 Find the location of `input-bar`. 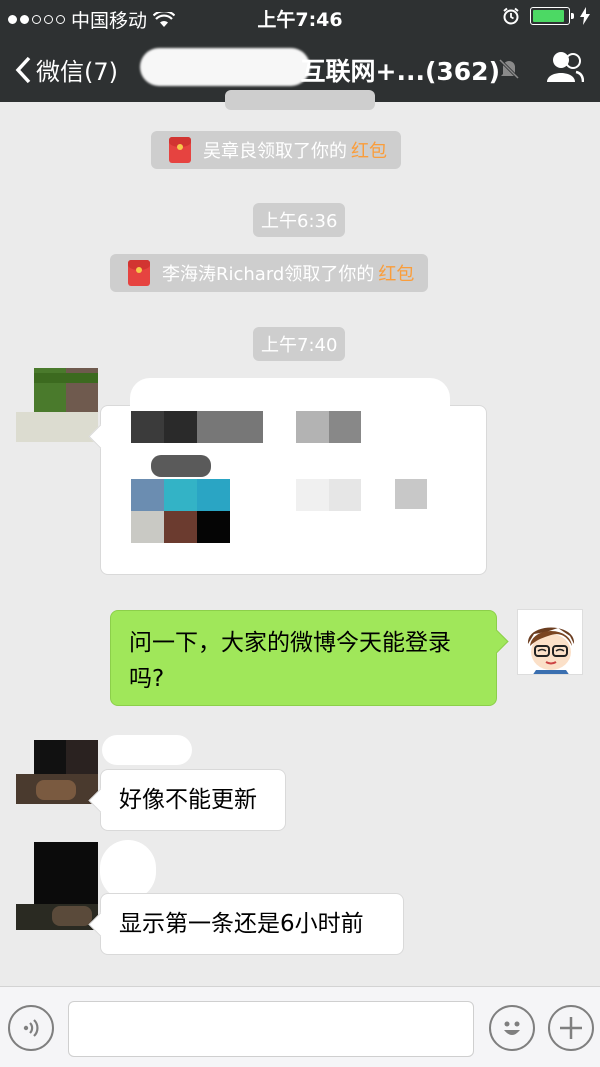

input-bar is located at coordinates (300, 1026).